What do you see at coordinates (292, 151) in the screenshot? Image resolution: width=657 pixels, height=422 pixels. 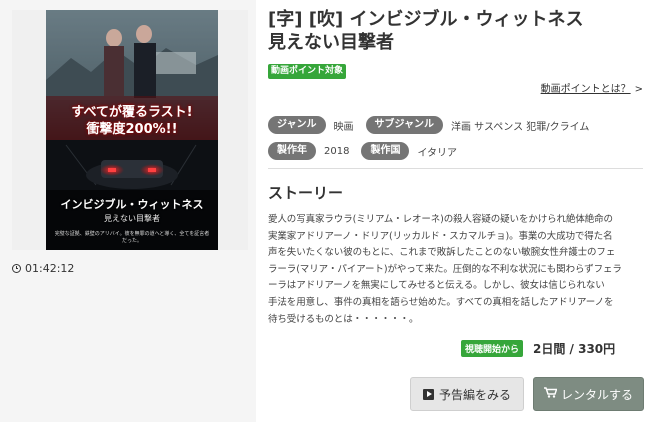 I see `year-label: 製作年` at bounding box center [292, 151].